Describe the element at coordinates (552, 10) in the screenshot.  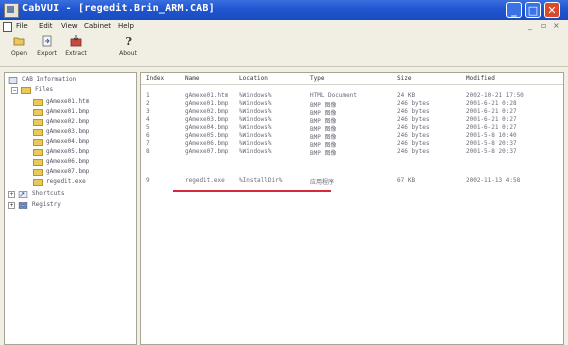
I see `close-button: ✕` at that location.